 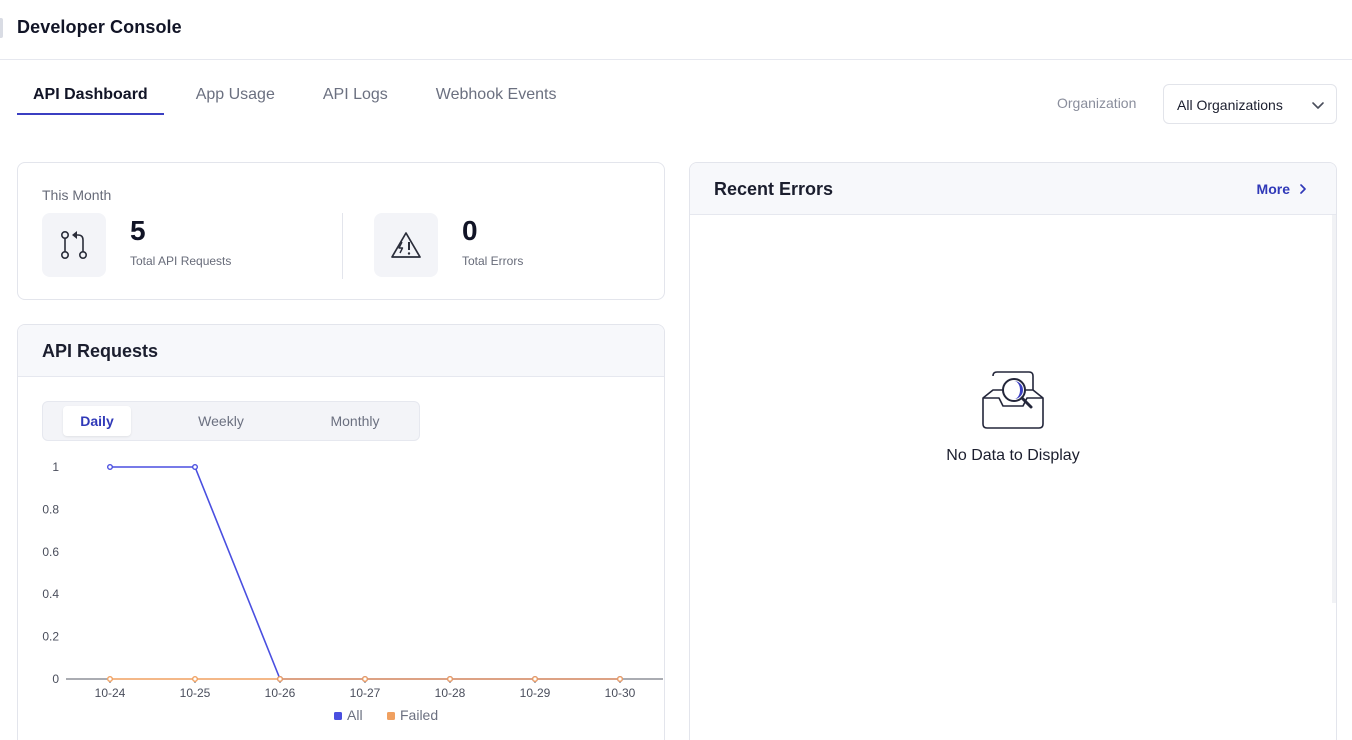 What do you see at coordinates (55, 467) in the screenshot?
I see `y-tick-label: 1` at bounding box center [55, 467].